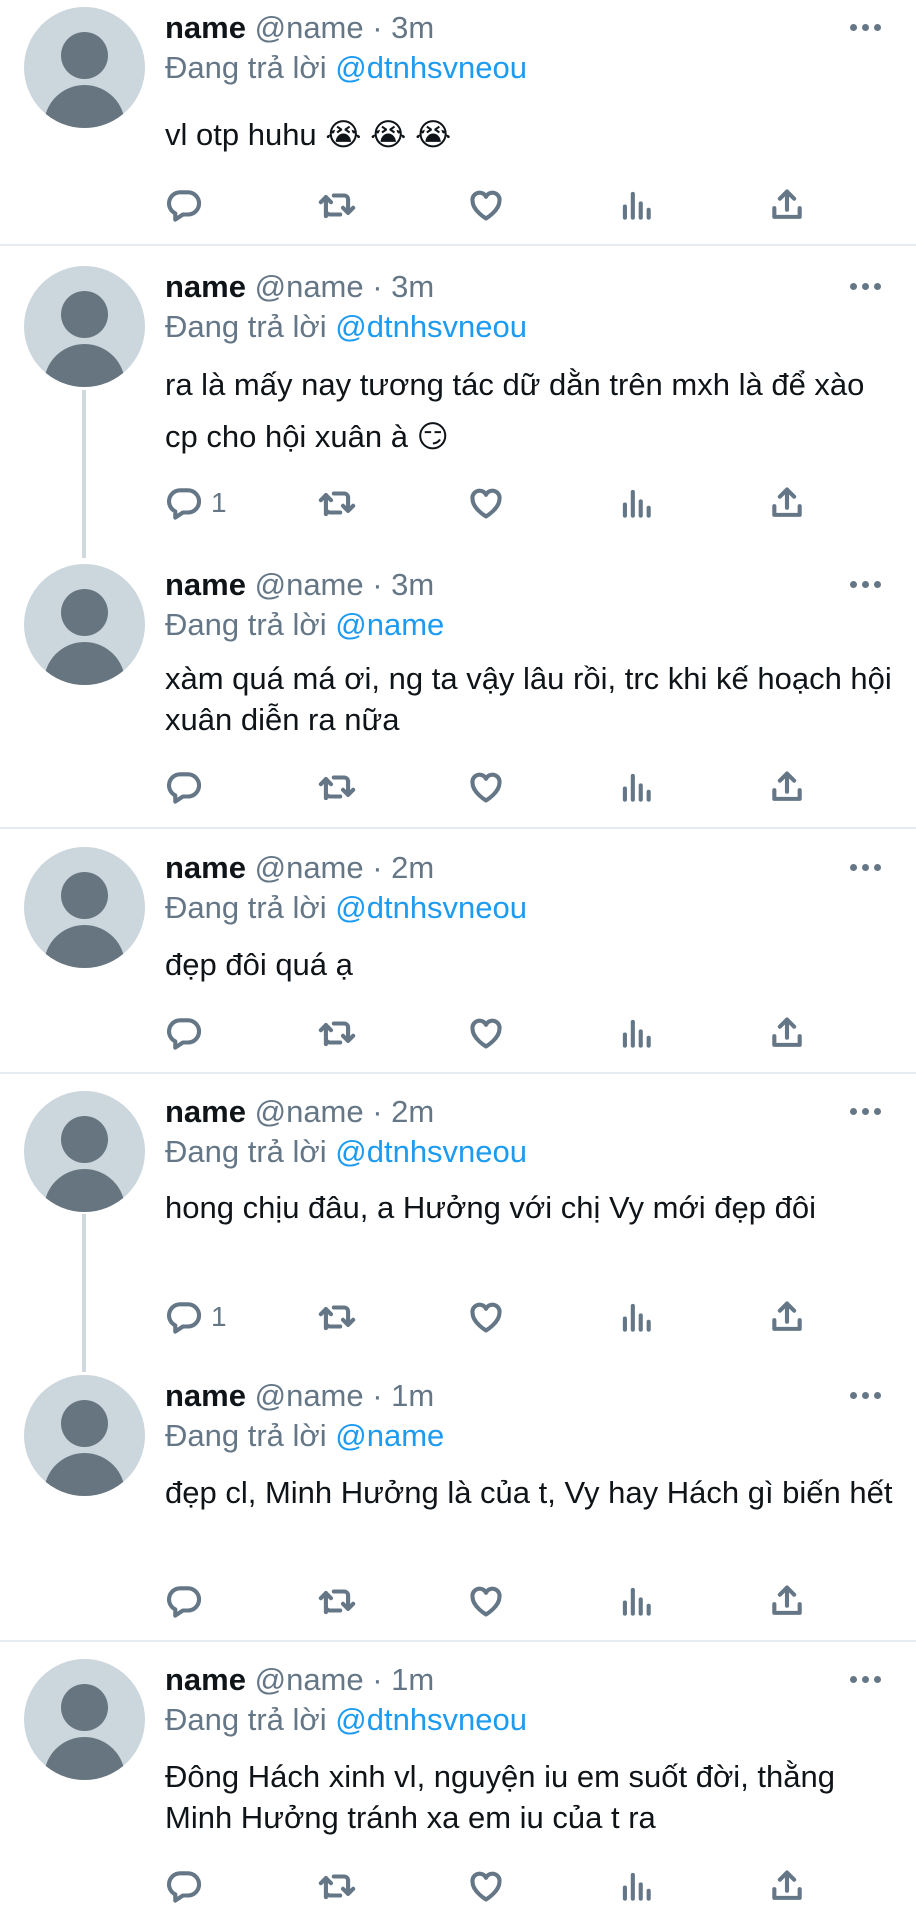 This screenshot has width=916, height=1920. I want to click on thread-line, so click(84, 1293).